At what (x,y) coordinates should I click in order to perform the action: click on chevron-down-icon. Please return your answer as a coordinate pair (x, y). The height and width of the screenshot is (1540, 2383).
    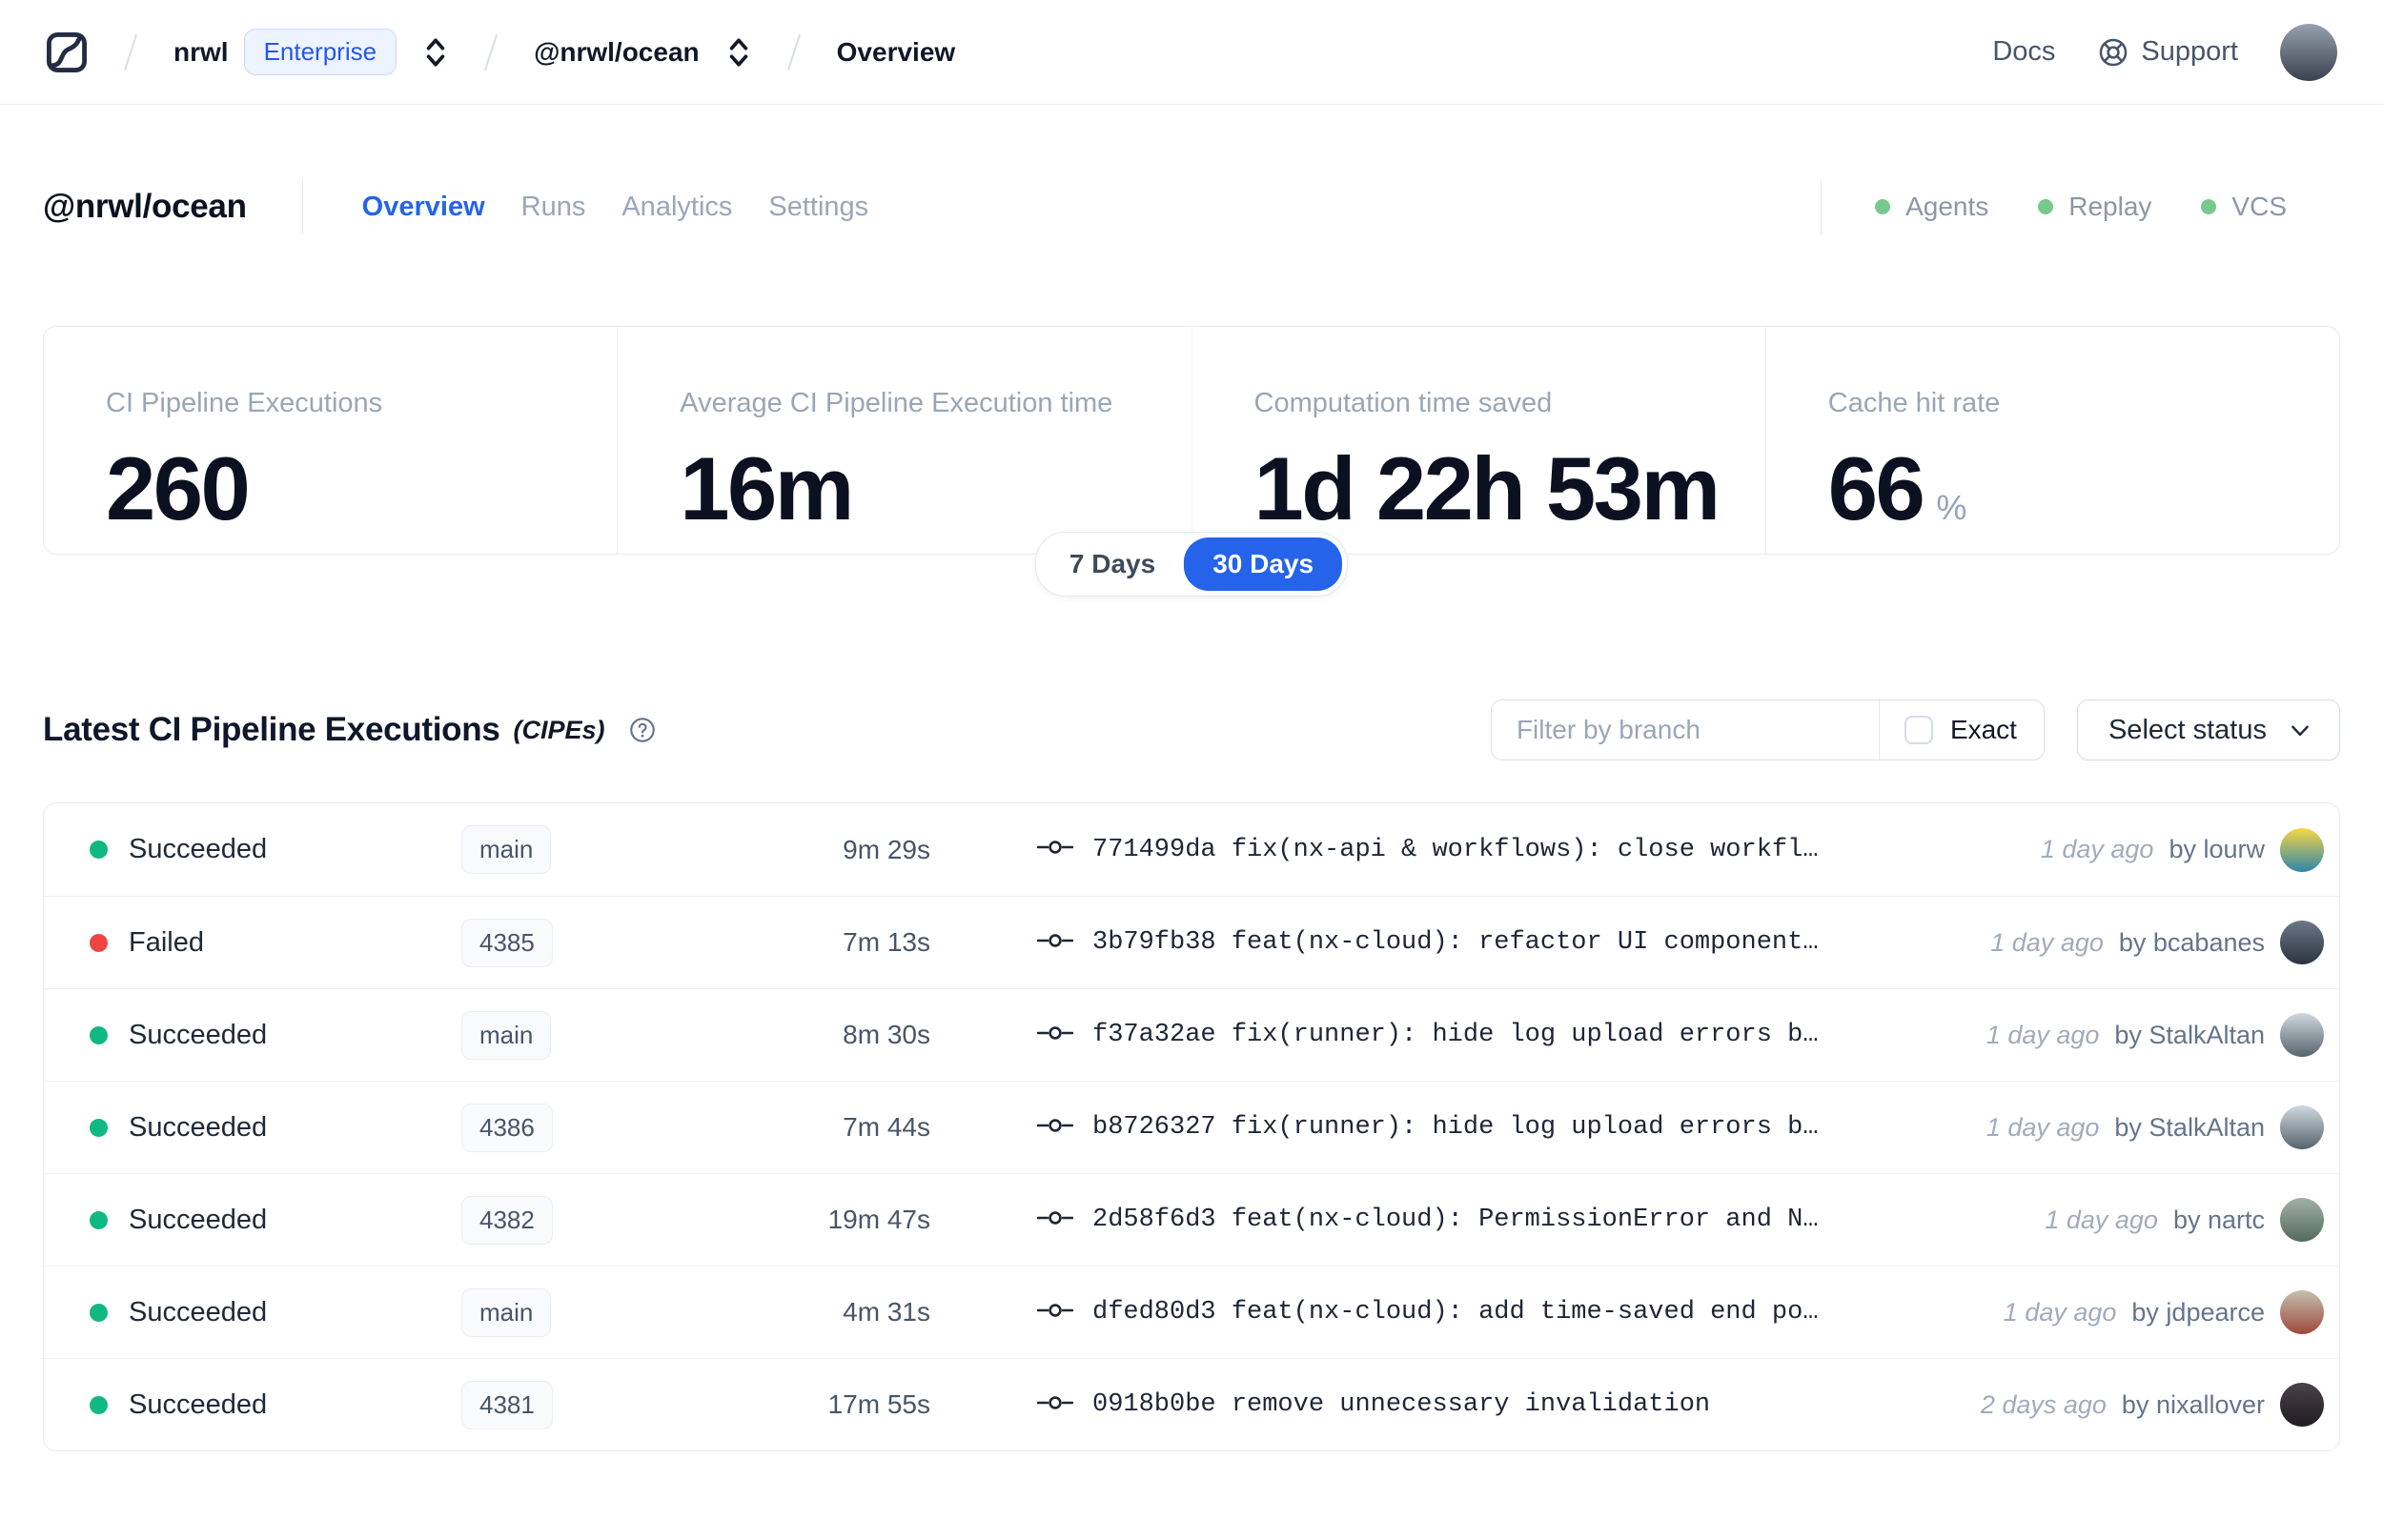
    Looking at the image, I should click on (2300, 731).